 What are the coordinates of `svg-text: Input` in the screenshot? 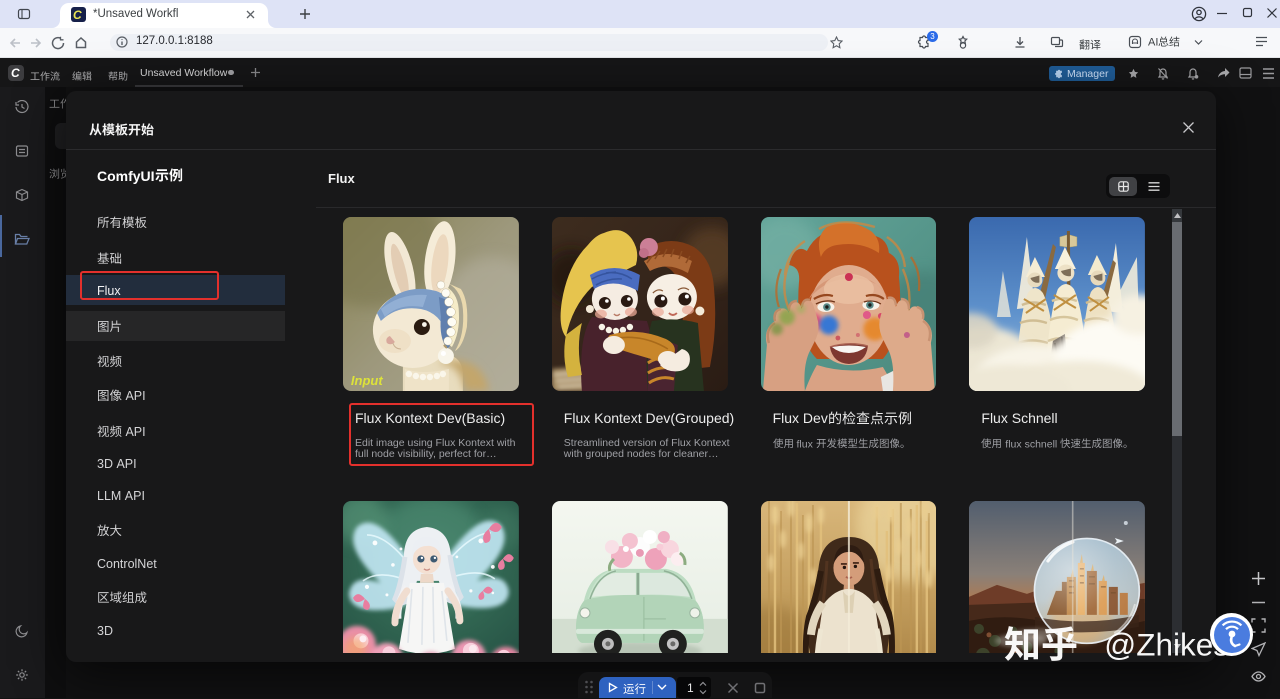 It's located at (367, 380).